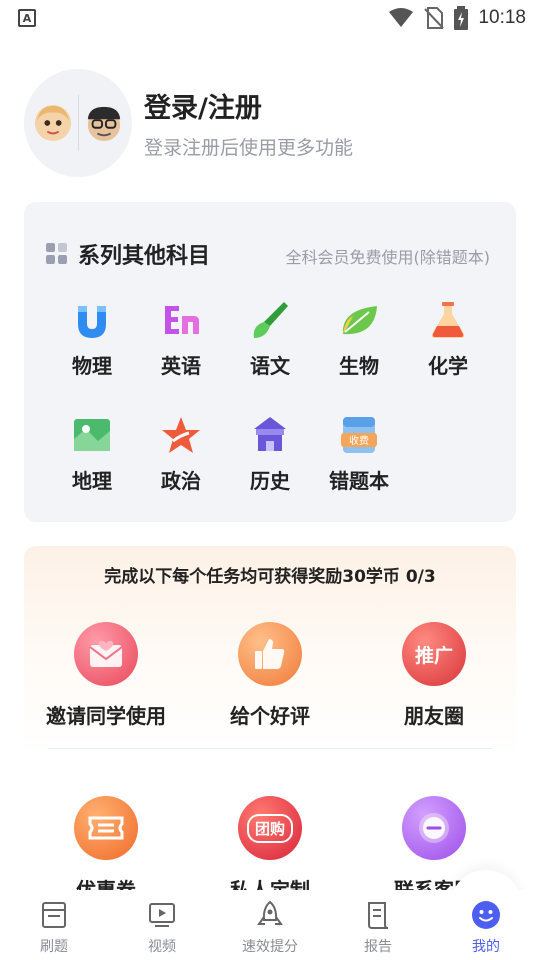 The image size is (540, 960). I want to click on subject-history: 历史, so click(270, 454).